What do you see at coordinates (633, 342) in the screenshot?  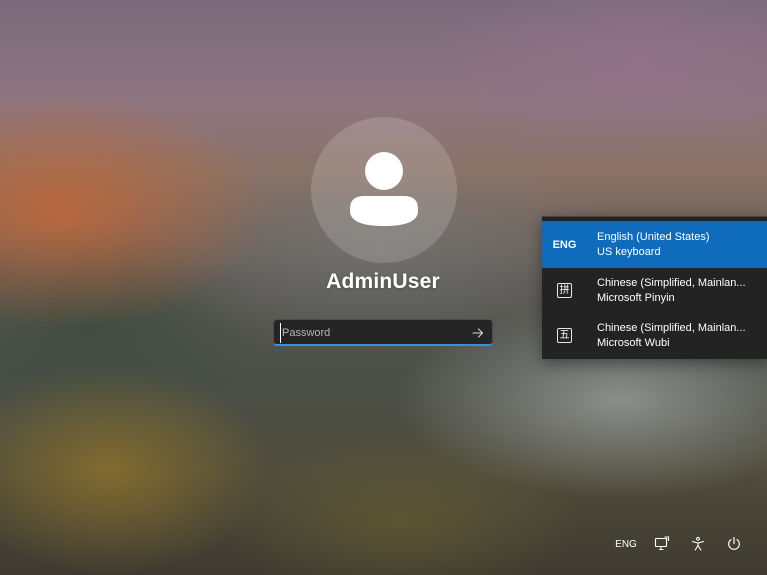 I see `keyboard-layout: Microsoft Wubi` at bounding box center [633, 342].